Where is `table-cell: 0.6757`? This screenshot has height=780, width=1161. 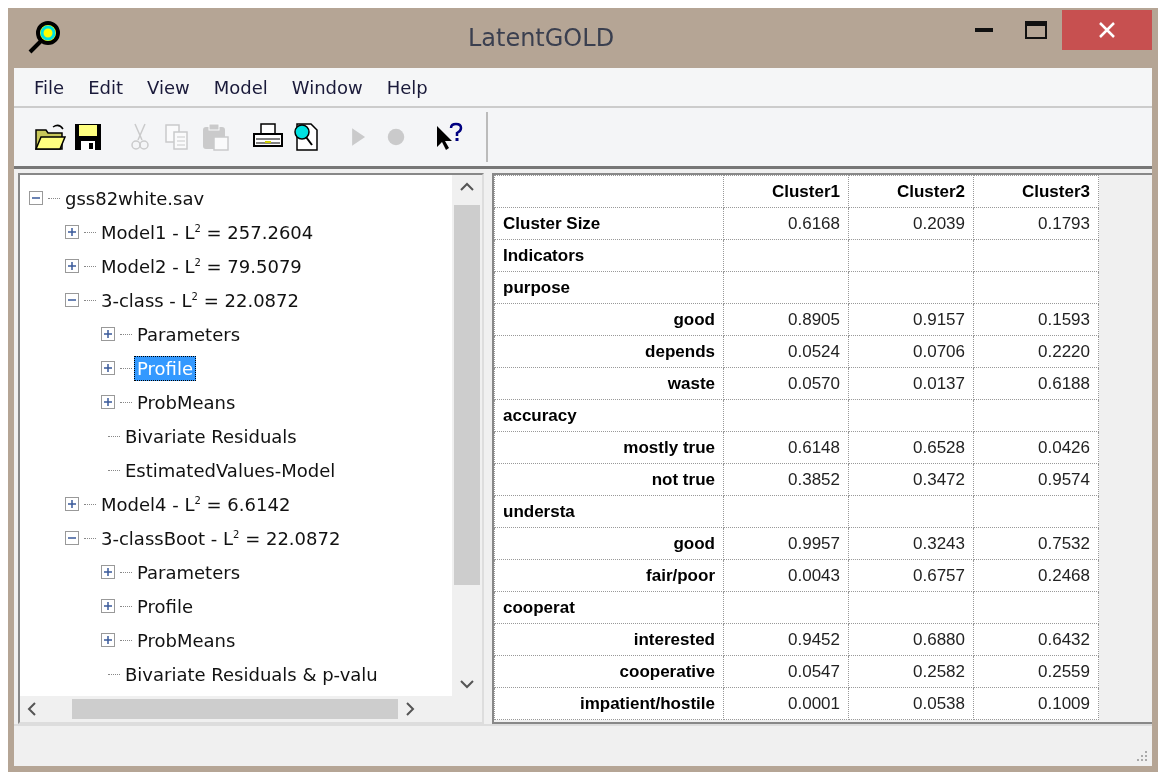 table-cell: 0.6757 is located at coordinates (911, 575).